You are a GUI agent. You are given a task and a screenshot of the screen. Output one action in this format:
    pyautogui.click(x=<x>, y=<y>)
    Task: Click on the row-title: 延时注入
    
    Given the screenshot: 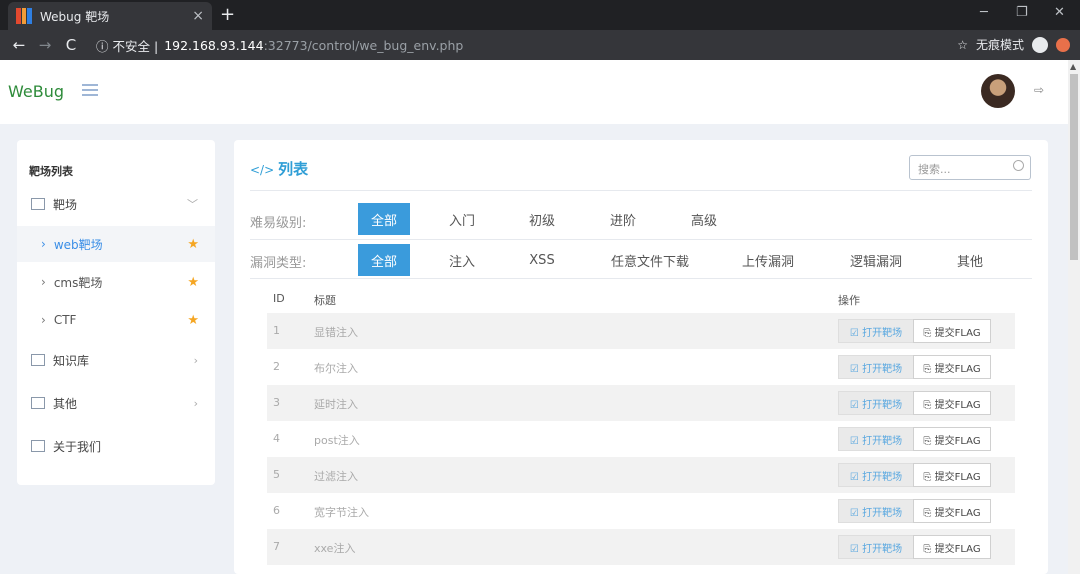 What is the action you would take?
    pyautogui.click(x=336, y=404)
    